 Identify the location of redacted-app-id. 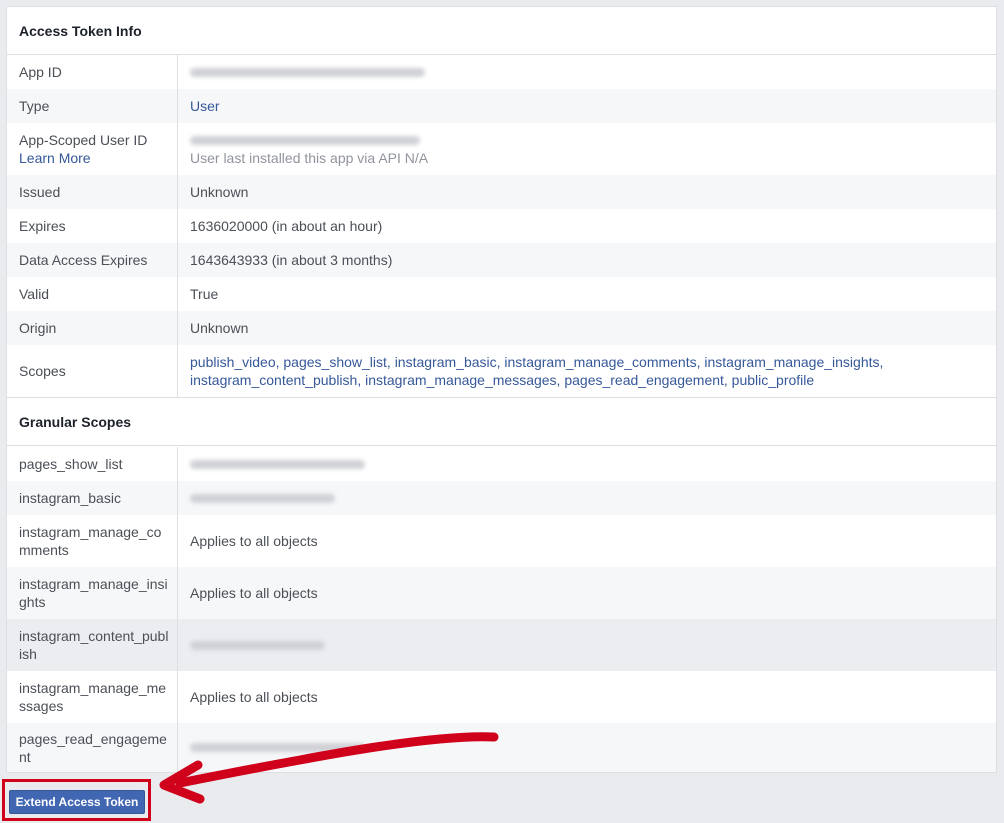
(307, 72).